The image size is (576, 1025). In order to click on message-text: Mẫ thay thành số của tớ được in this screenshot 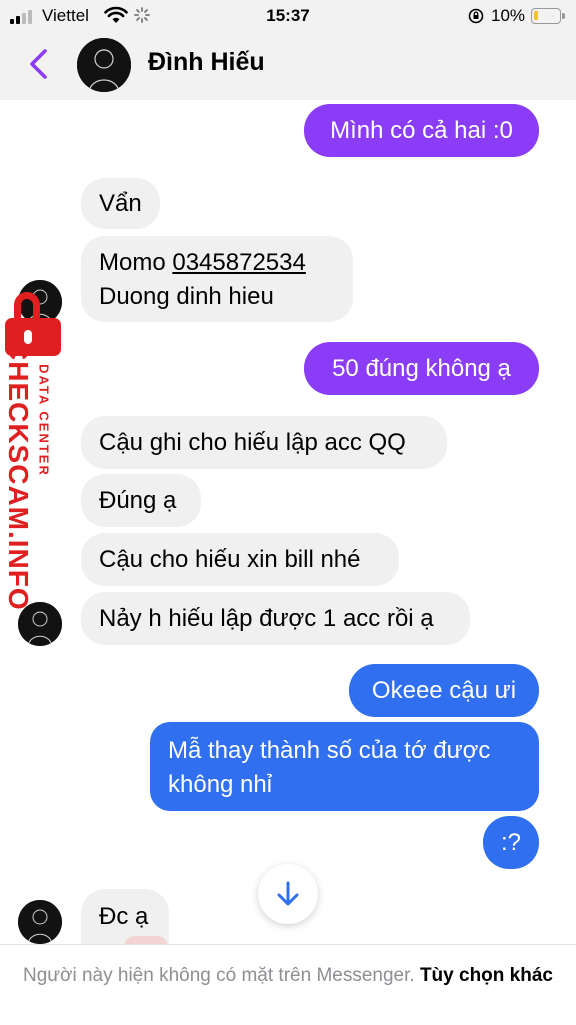, I will do `click(329, 750)`.